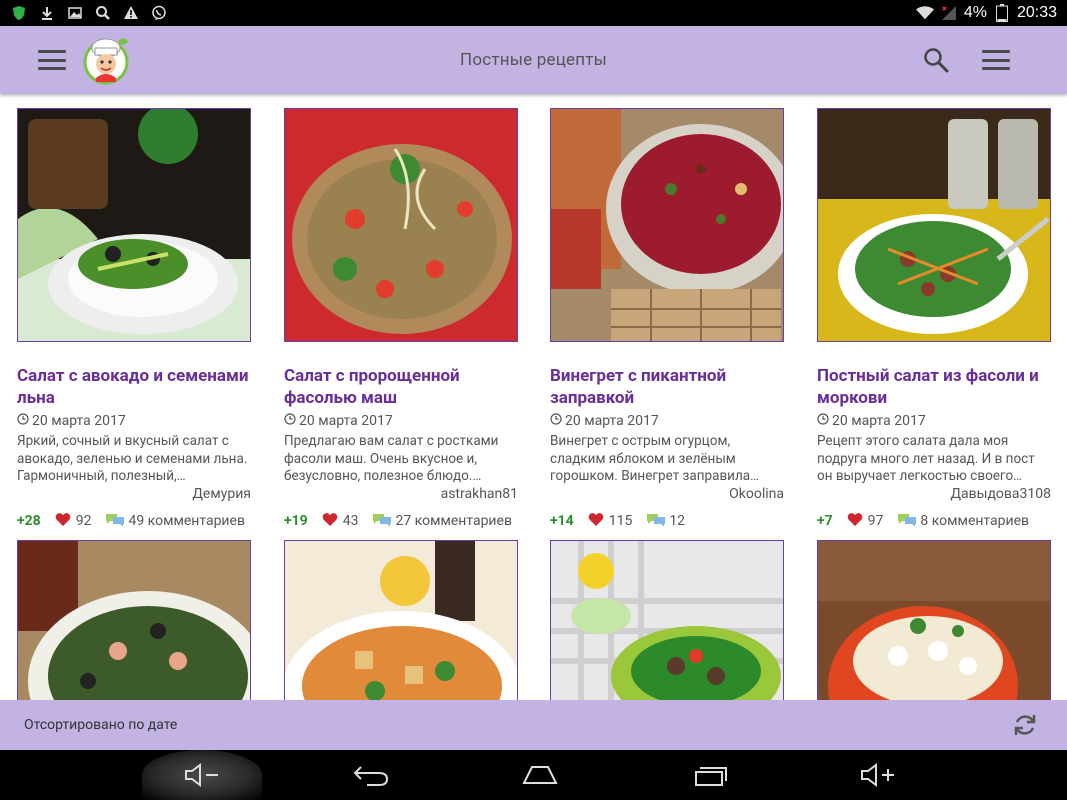 The image size is (1067, 800). What do you see at coordinates (562, 521) in the screenshot?
I see `recipe-rating: +14` at bounding box center [562, 521].